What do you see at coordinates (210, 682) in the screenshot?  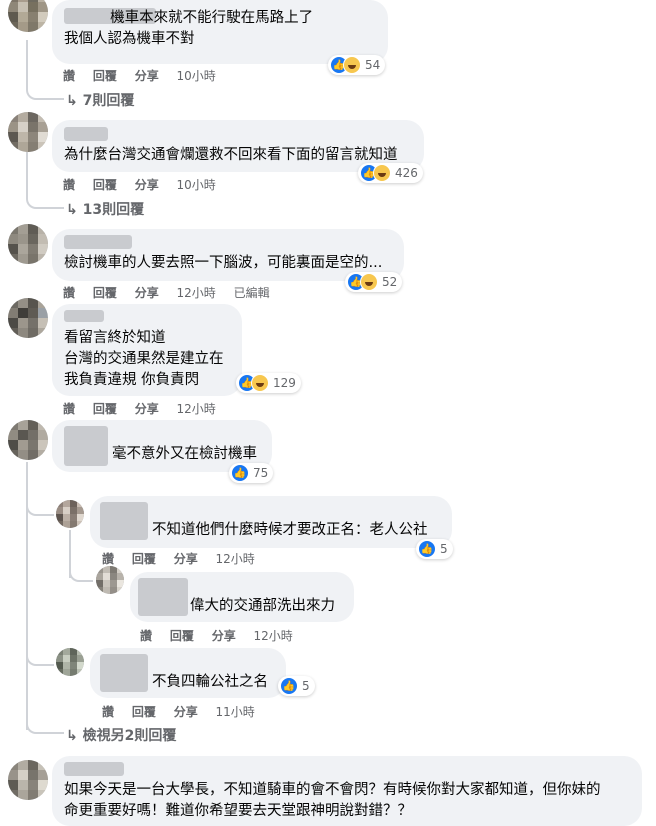 I see `reply-text: 不負四輪公社之名` at bounding box center [210, 682].